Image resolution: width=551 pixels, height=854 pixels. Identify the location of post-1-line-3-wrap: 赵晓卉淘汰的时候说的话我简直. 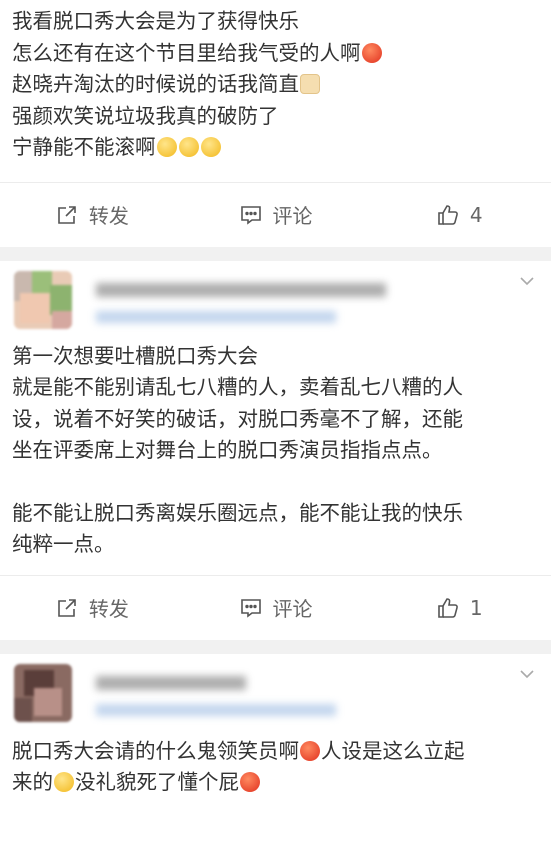
(275, 85).